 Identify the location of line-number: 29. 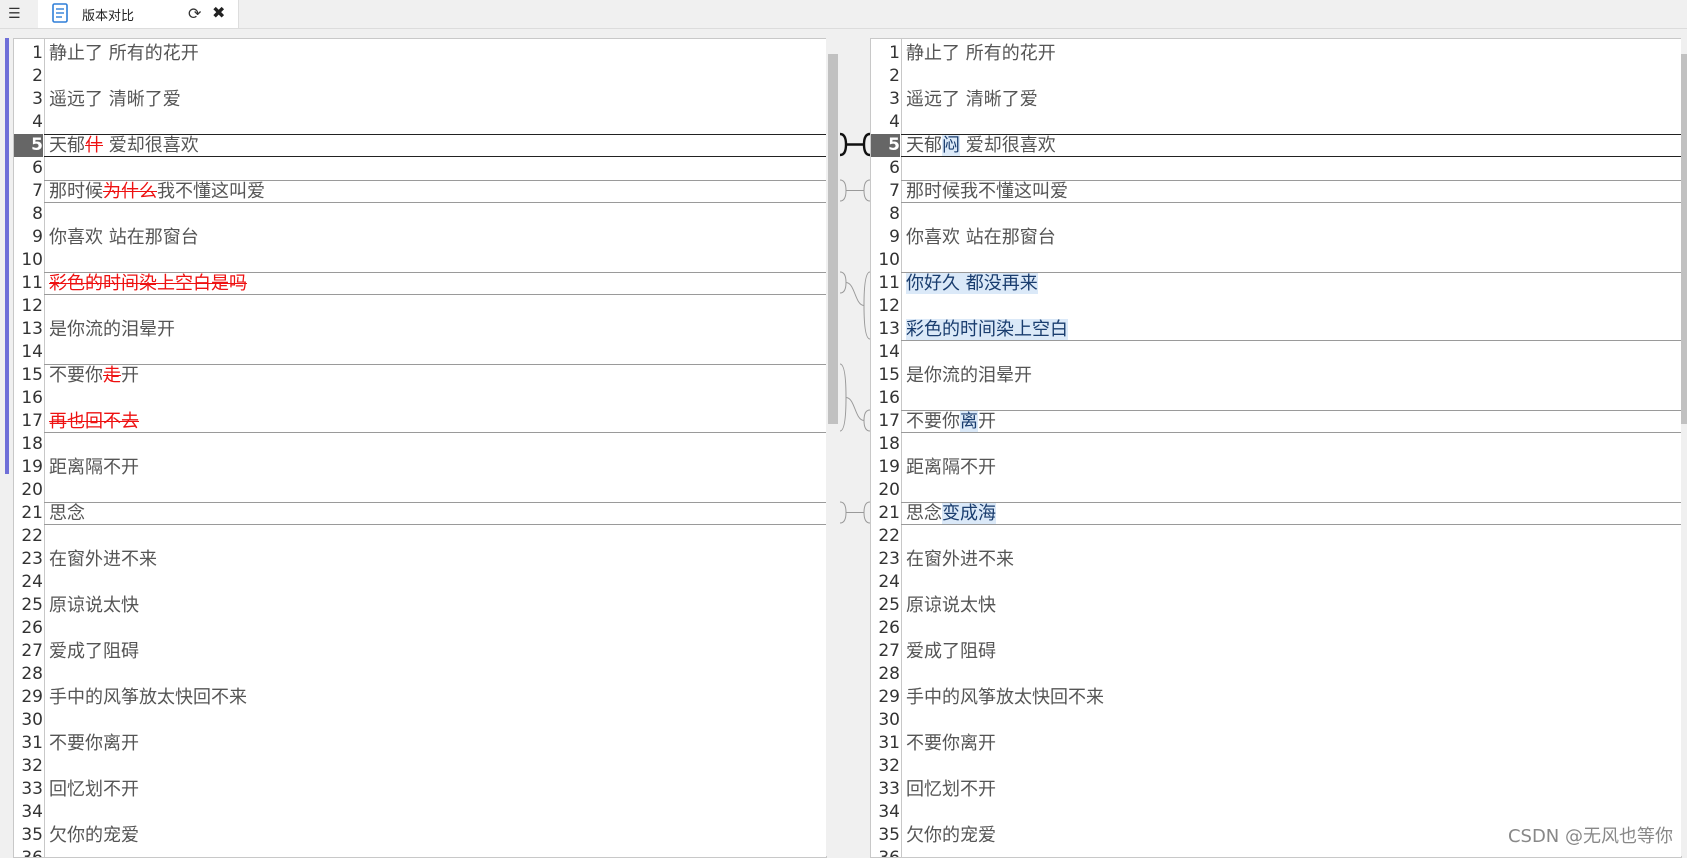
(889, 697).